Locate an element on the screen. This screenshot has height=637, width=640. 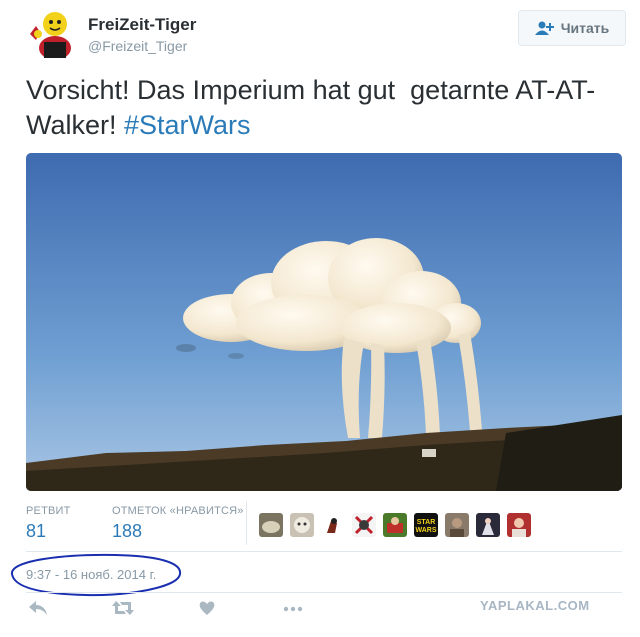
liked-by-avatars: STAR WARS is located at coordinates (395, 525).